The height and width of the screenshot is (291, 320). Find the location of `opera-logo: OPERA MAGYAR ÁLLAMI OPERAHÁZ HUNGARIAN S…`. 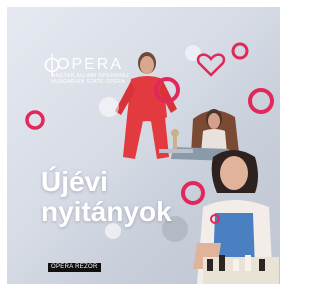

opera-logo: OPERA MAGYAR ÁLLAMI OPERAHÁZ HUNGARIAN S… is located at coordinates (105, 71).